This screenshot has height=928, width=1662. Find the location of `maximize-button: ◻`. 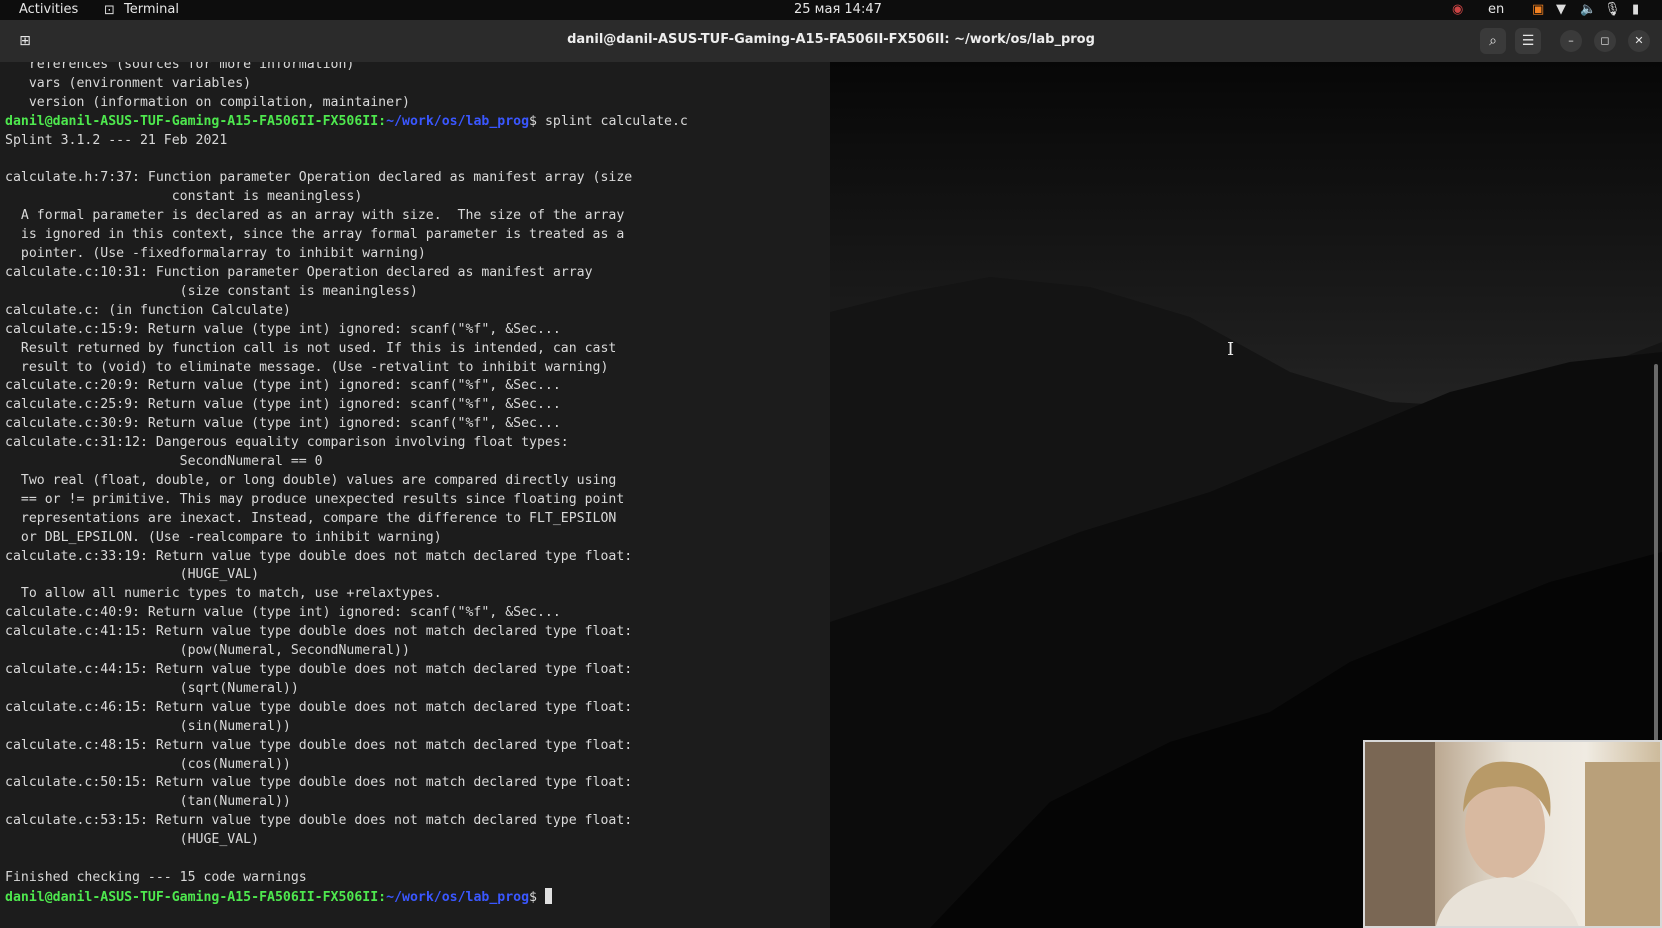

maximize-button: ◻ is located at coordinates (1605, 41).